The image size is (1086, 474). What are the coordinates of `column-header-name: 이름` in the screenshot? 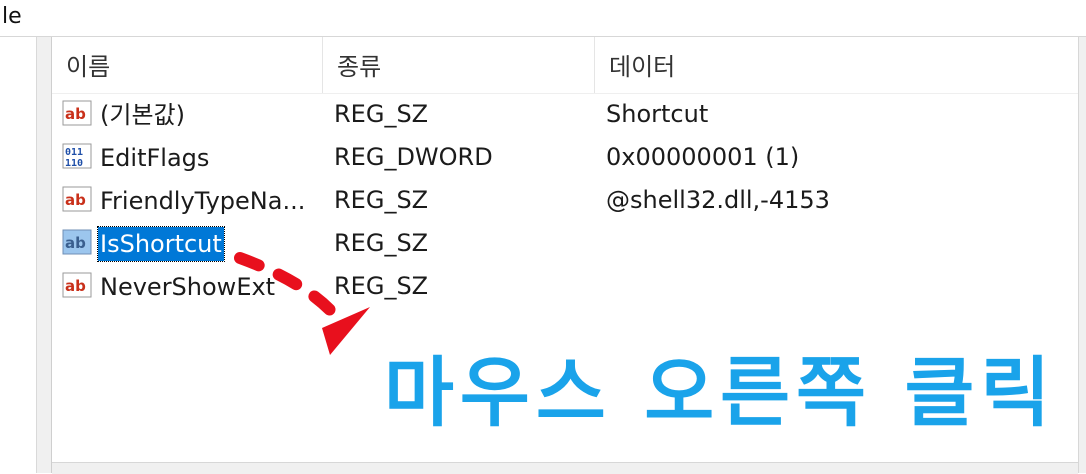 It's located at (187, 65).